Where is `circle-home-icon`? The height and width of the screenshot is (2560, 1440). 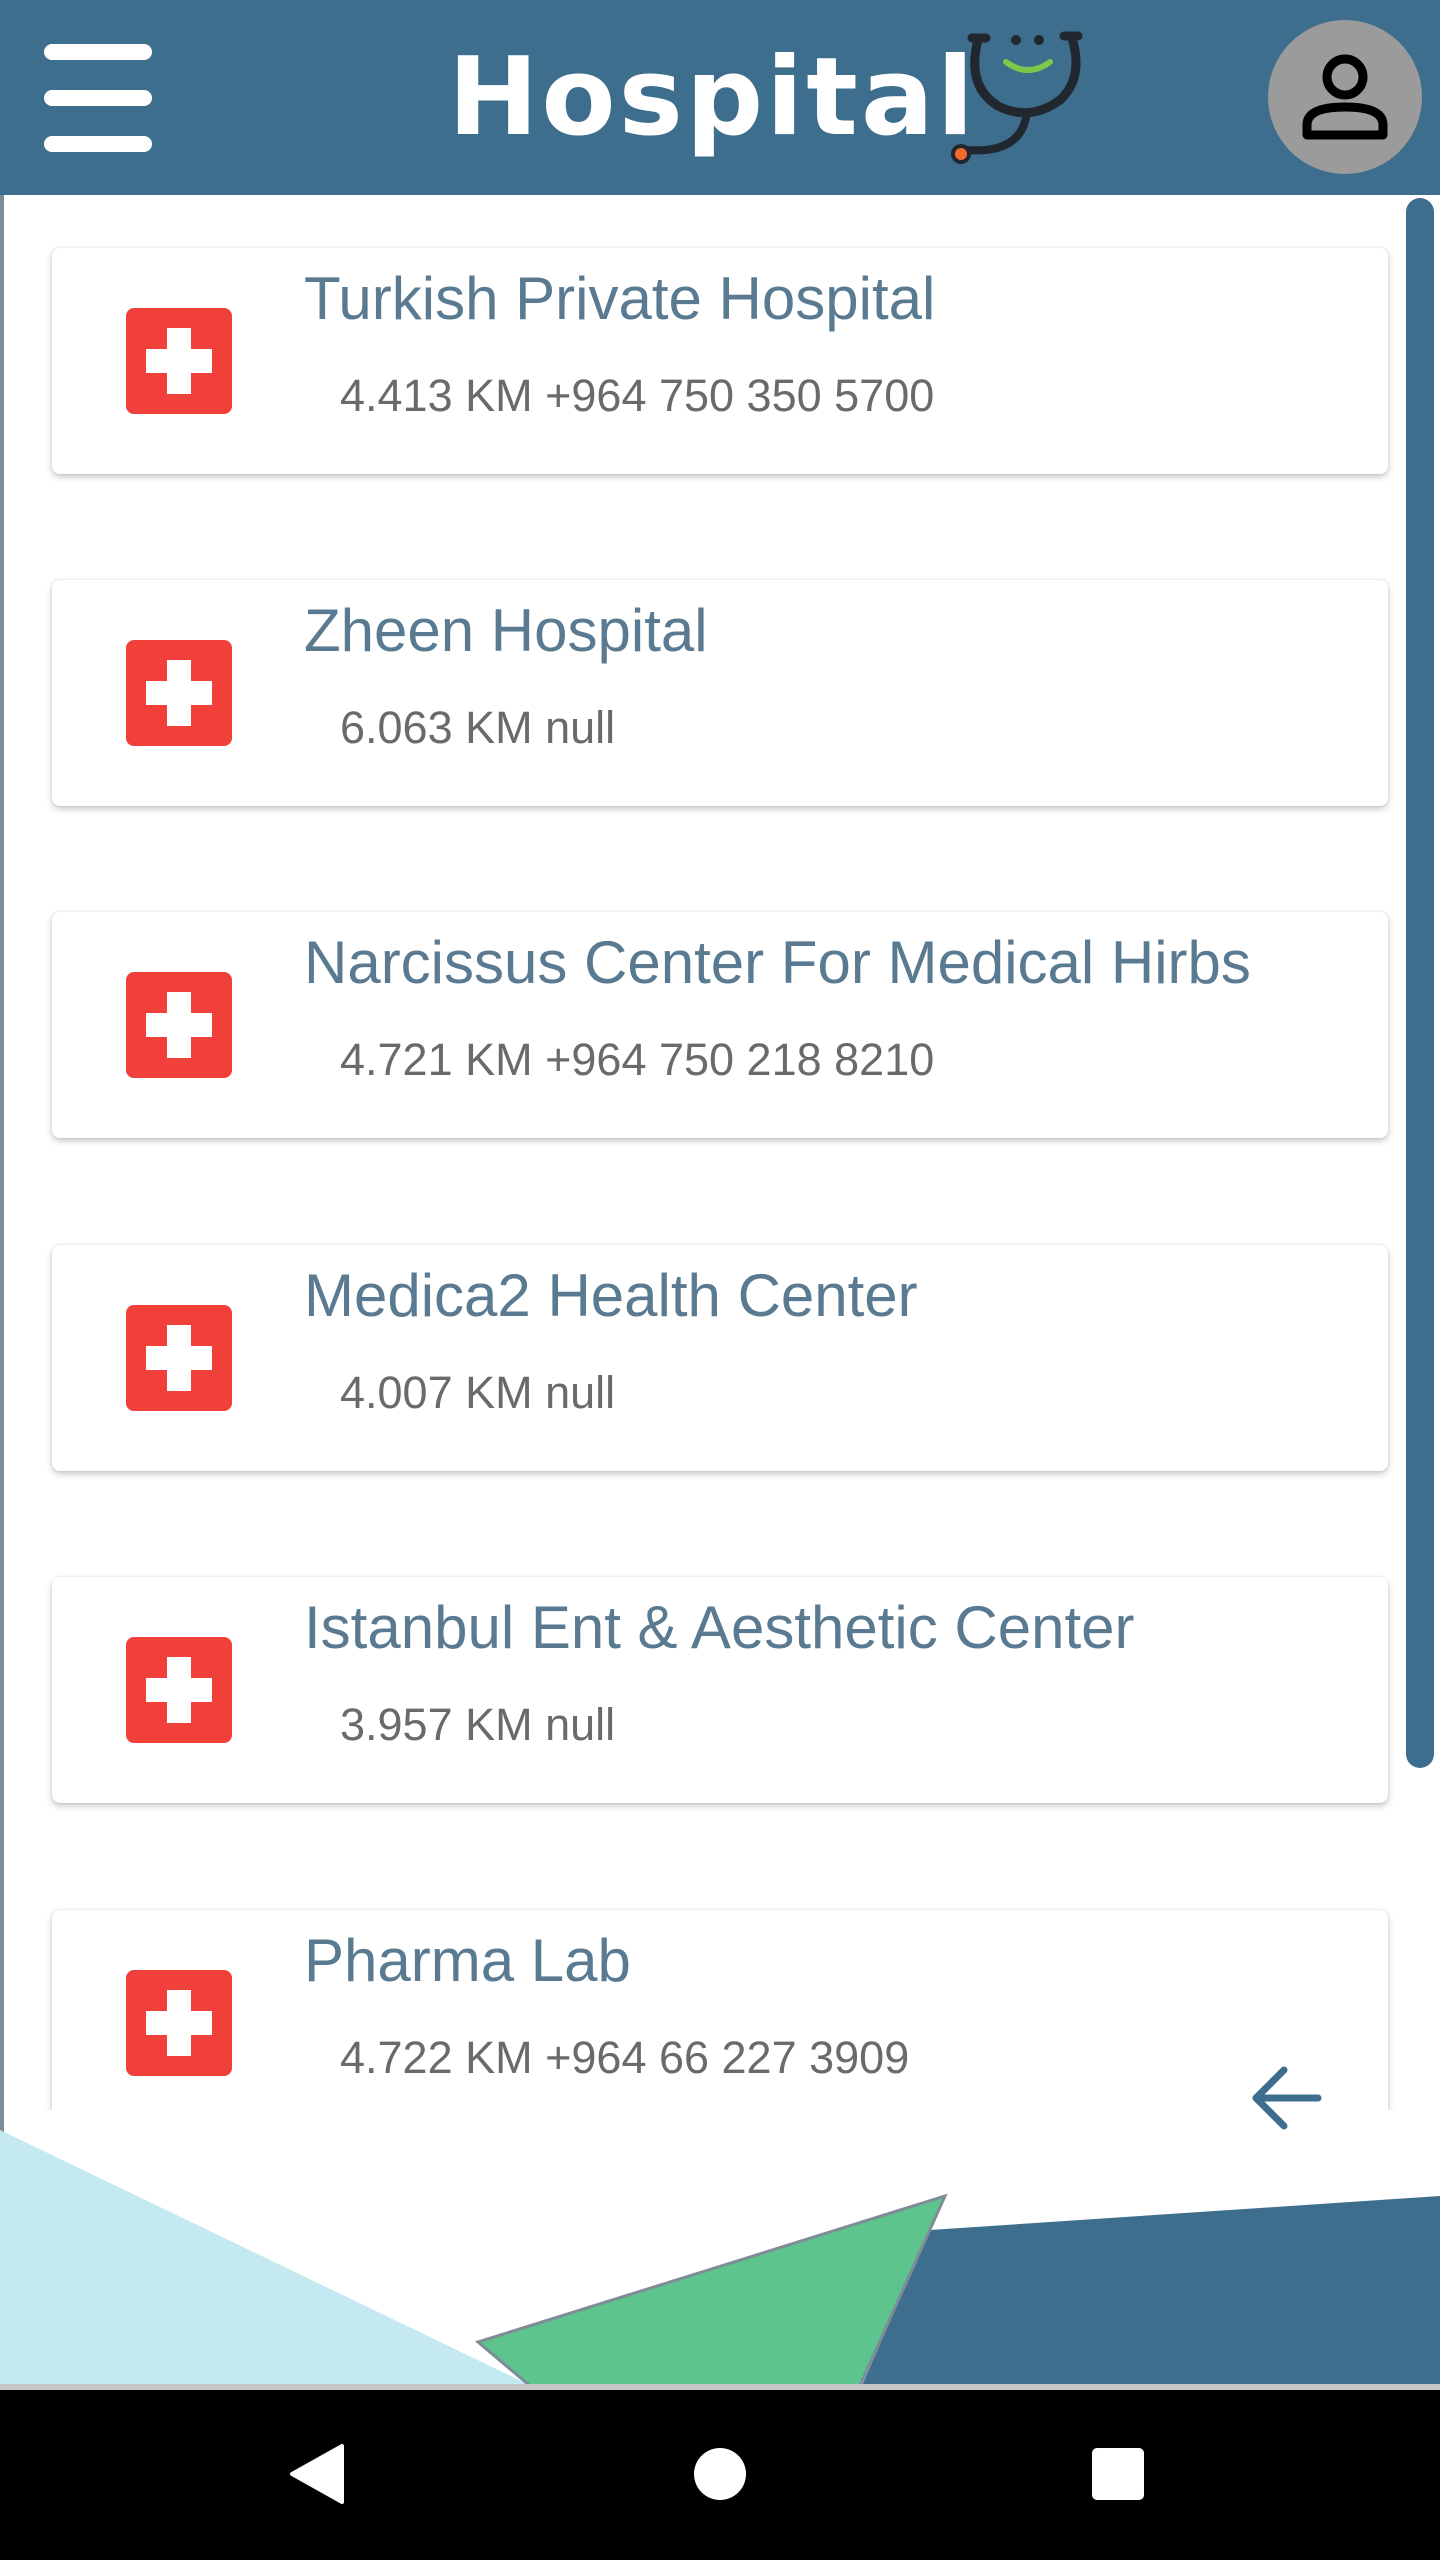 circle-home-icon is located at coordinates (720, 2474).